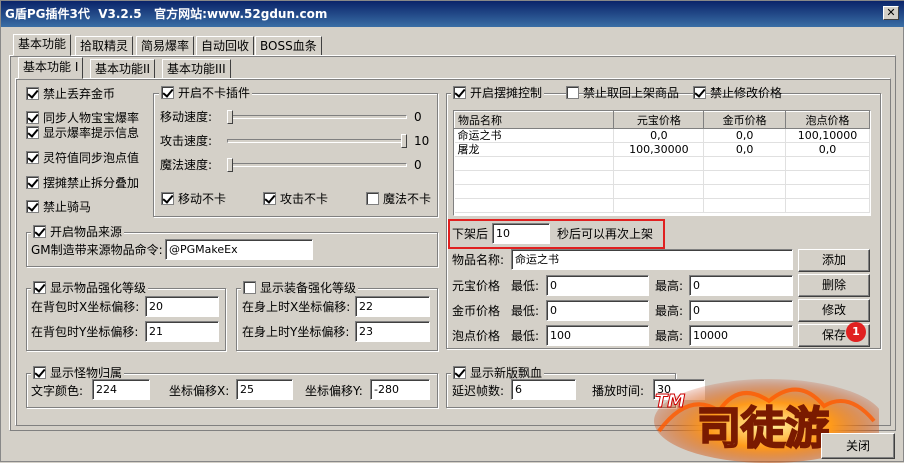  What do you see at coordinates (300, 288) in the screenshot?
I see `check-equip-enhance: 显示装备强化等级` at bounding box center [300, 288].